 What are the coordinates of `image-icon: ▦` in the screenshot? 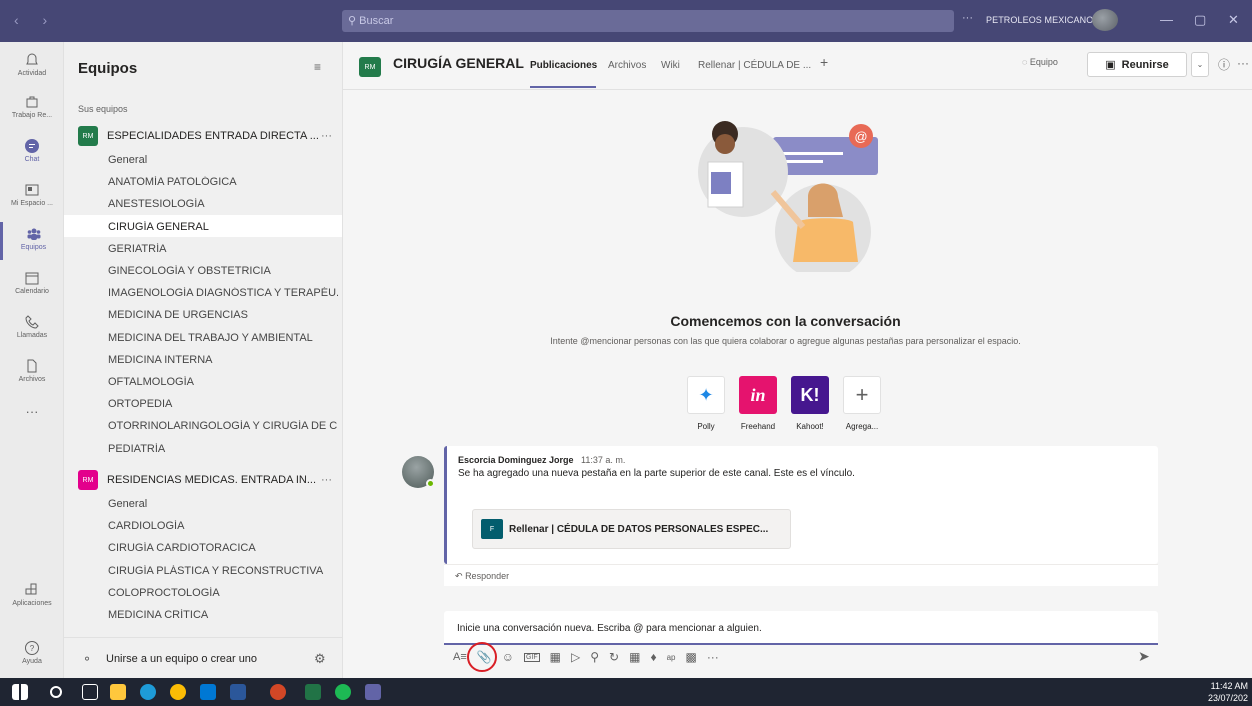 It's located at (634, 657).